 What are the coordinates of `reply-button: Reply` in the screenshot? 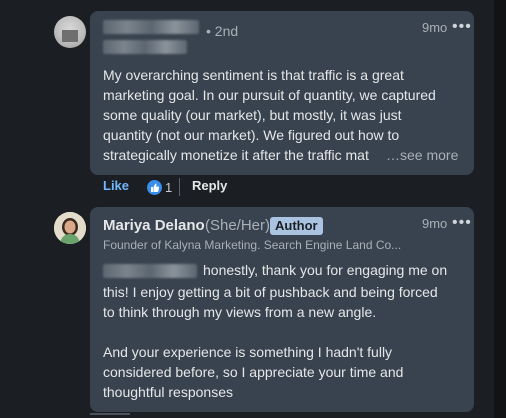 It's located at (209, 185).